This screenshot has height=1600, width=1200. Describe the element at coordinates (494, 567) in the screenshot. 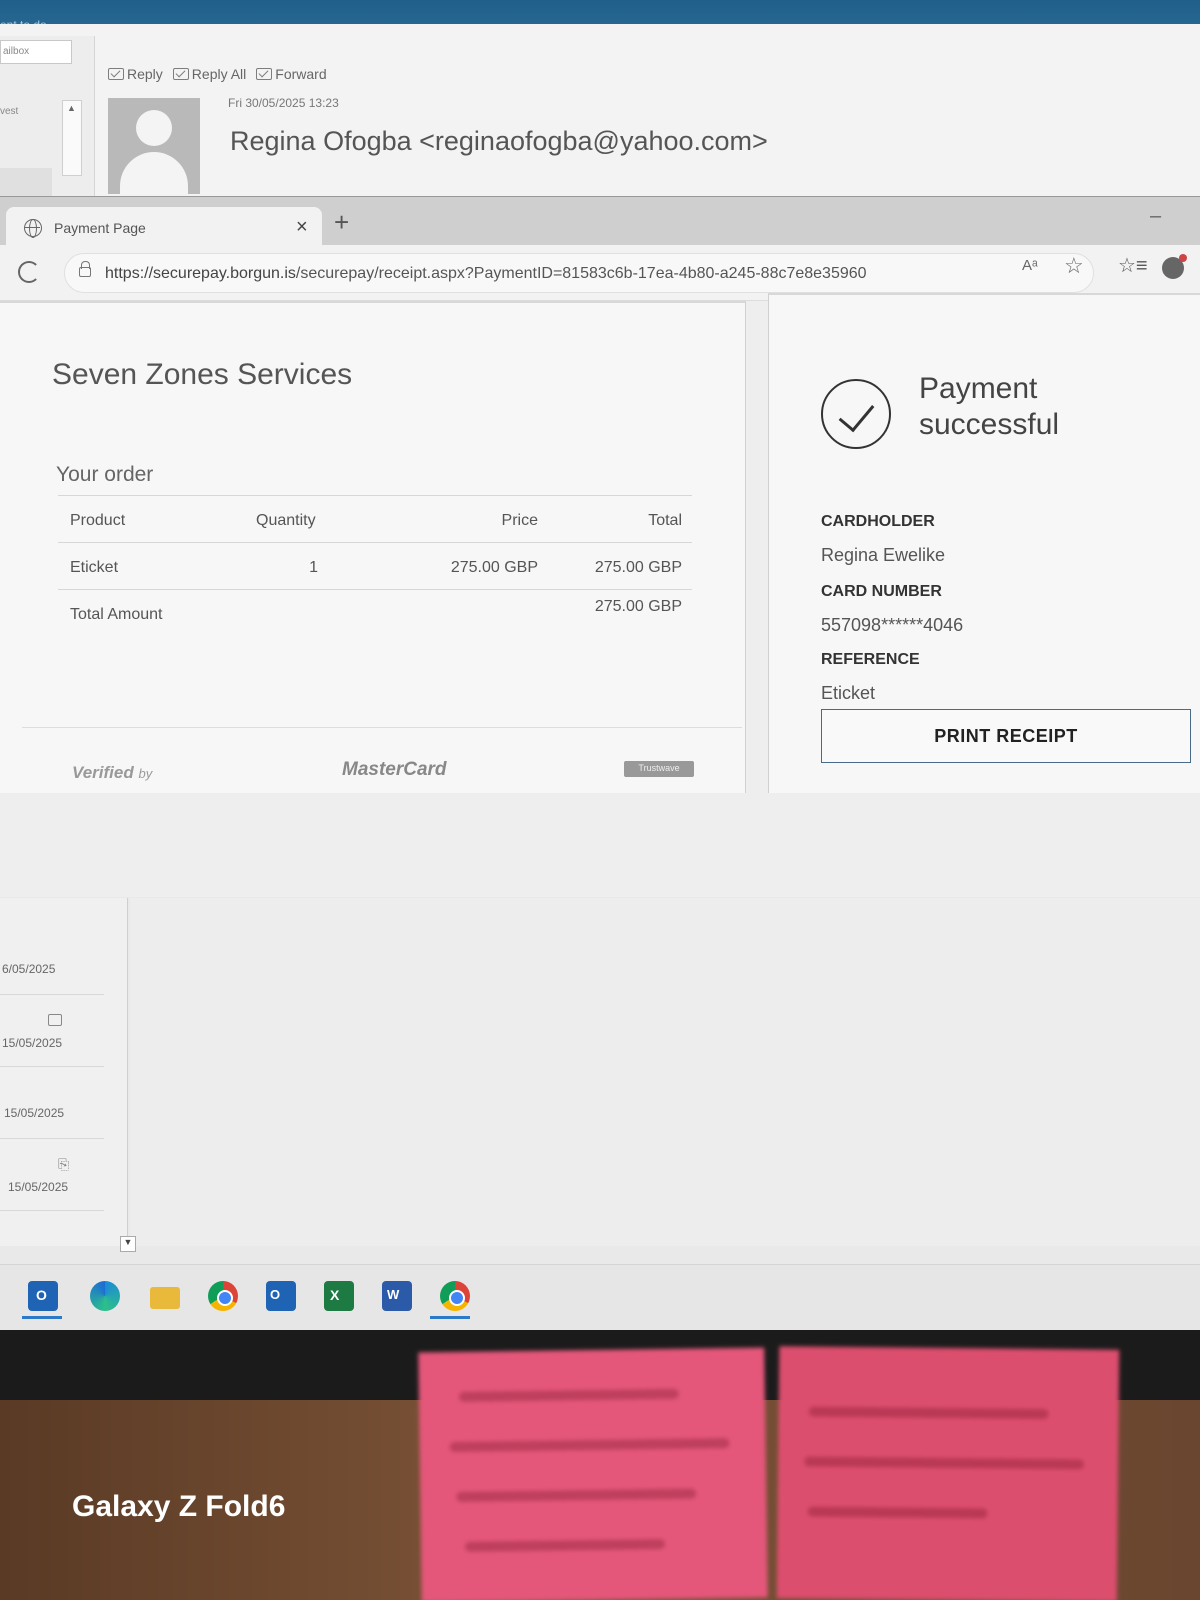

I see `item-price: 275.00 GBP` at that location.